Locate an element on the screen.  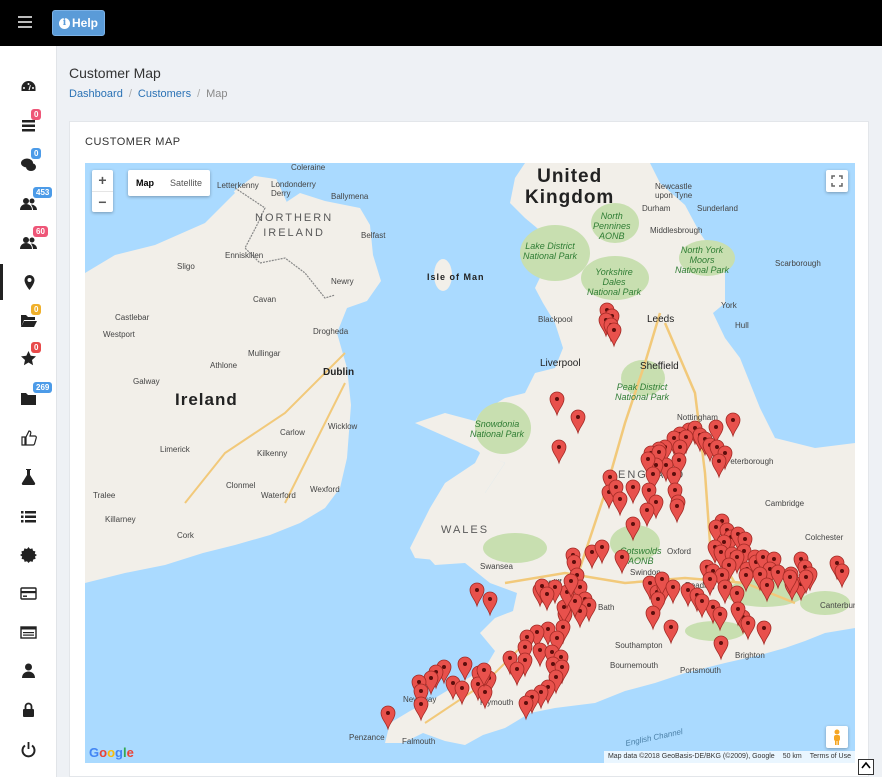
sidebar-item-list is located at coordinates (28, 516).